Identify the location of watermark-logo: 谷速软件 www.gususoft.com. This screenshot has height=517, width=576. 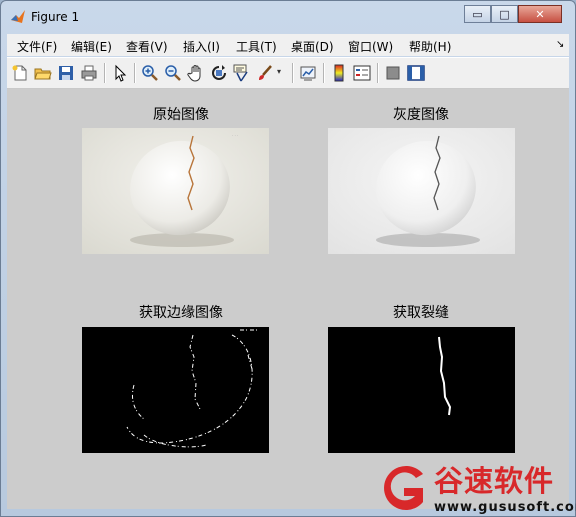
(475, 486).